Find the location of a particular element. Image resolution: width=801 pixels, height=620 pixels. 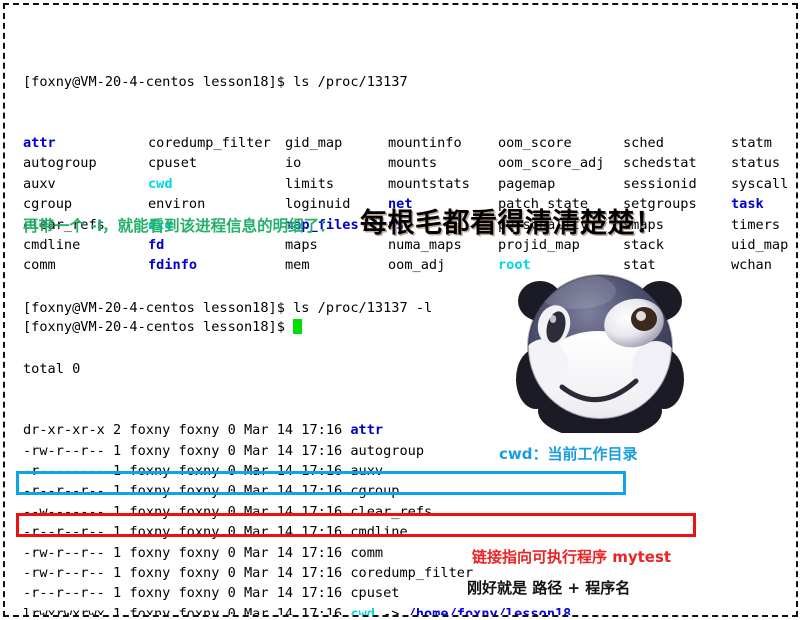

proc-file-entry: cpuset is located at coordinates (216, 163).